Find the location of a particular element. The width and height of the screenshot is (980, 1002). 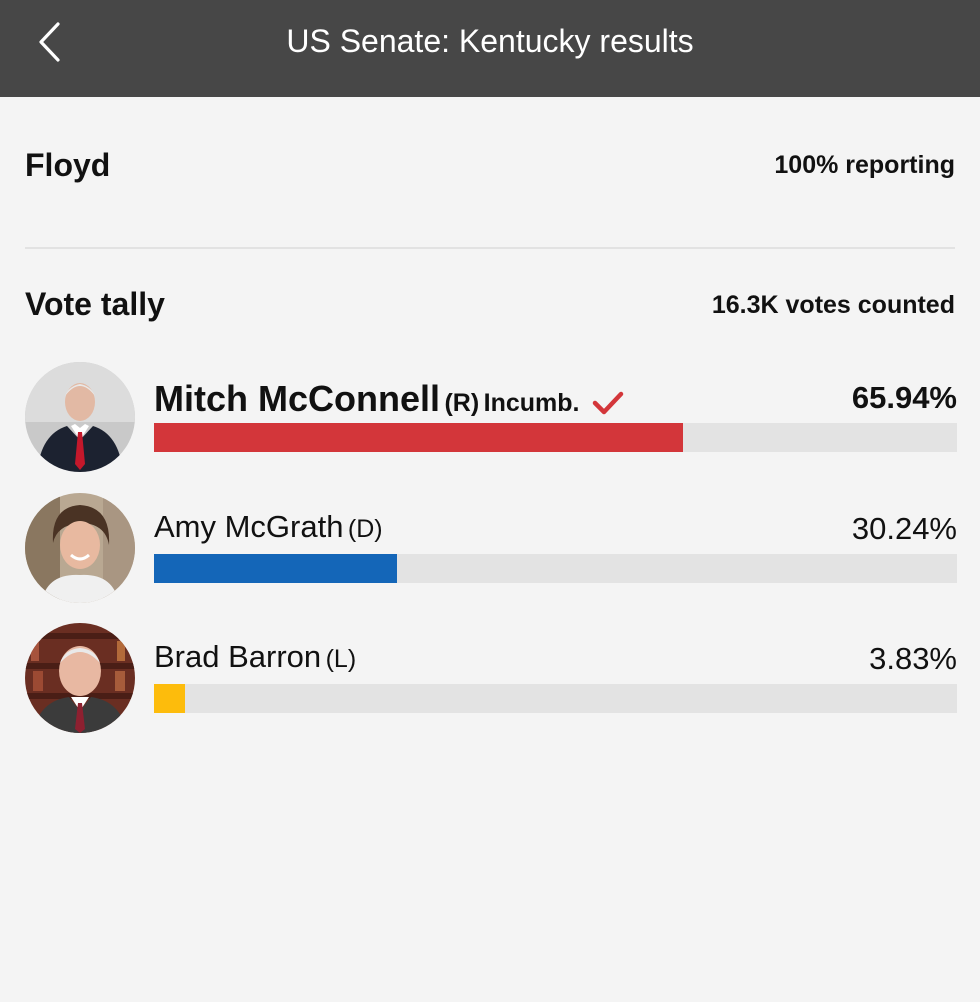

candidate-name-line: Mitch McConnell (R) Incumb. is located at coordinates (389, 399).